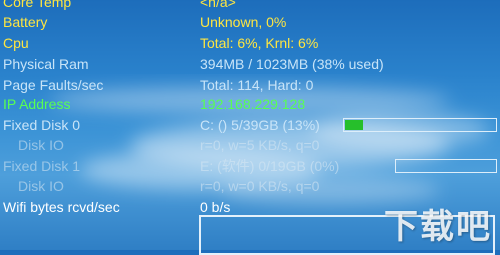  Describe the element at coordinates (259, 43) in the screenshot. I see `cpu-value: Total: 6%, Krnl: 6%` at that location.